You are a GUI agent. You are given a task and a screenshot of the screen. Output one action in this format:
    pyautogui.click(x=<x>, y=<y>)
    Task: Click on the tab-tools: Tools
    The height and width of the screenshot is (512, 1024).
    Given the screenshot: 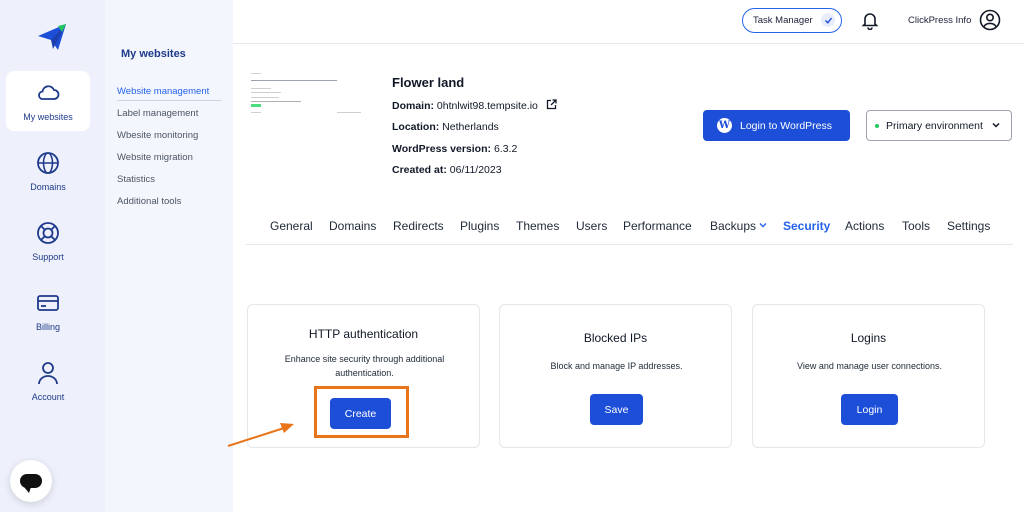 What is the action you would take?
    pyautogui.click(x=916, y=226)
    